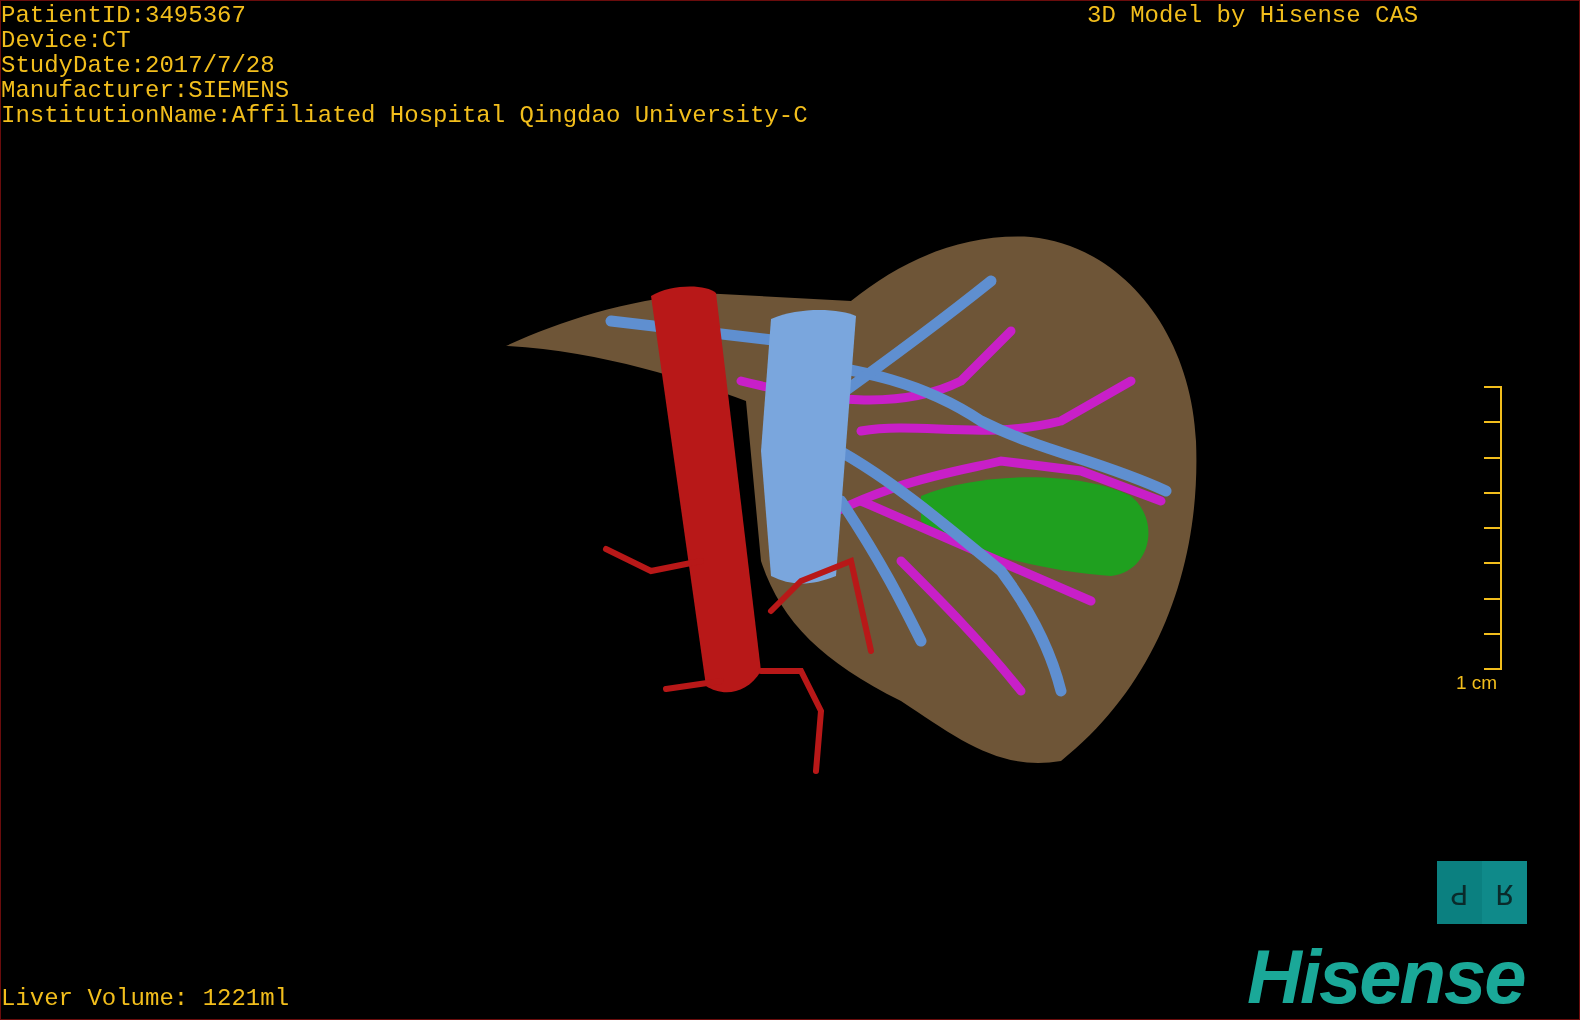 This screenshot has width=1580, height=1020. I want to click on patient-info-text: StudyDate:2017/7/28, so click(138, 65).